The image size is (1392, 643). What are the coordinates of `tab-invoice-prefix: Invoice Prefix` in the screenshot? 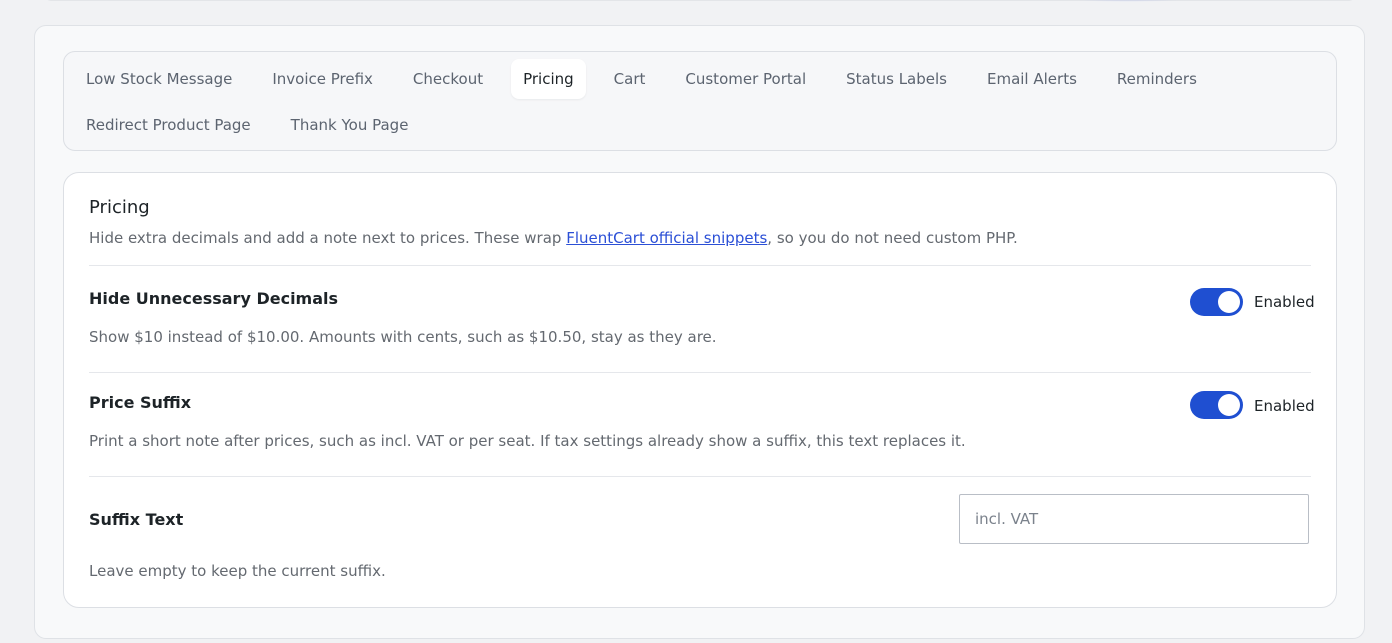 It's located at (322, 79).